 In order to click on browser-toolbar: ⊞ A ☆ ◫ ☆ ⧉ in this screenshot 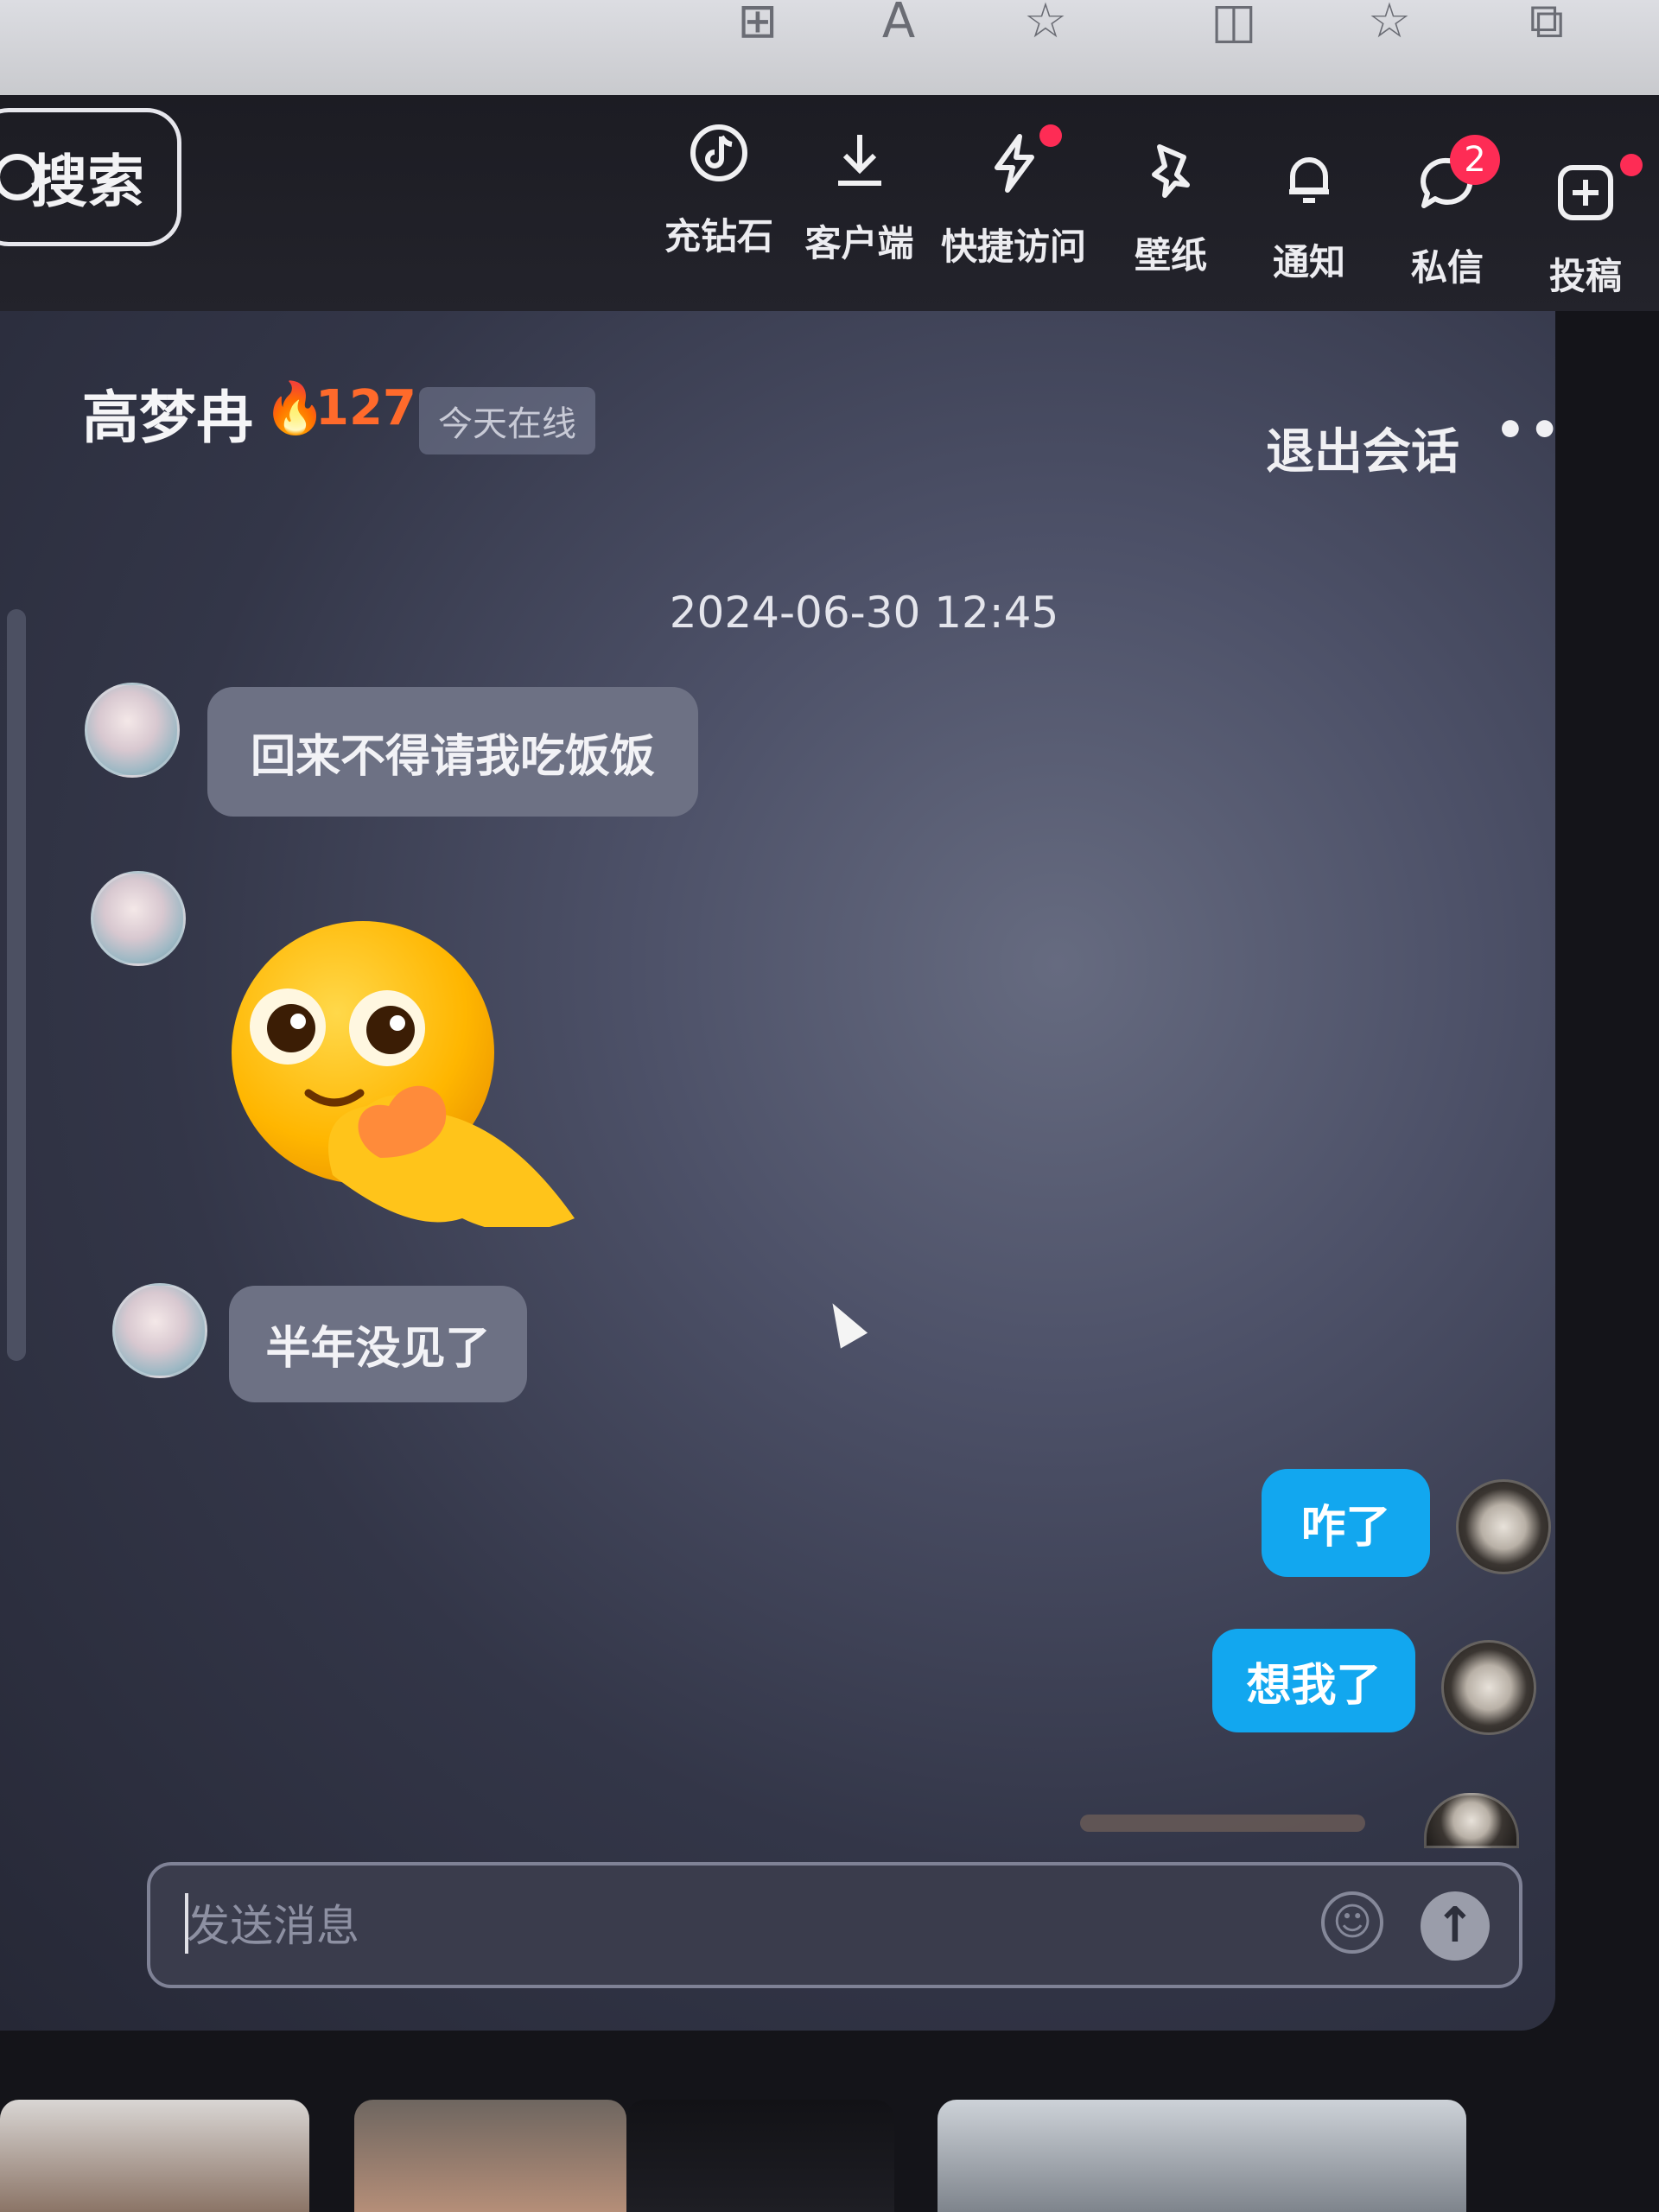, I will do `click(829, 49)`.